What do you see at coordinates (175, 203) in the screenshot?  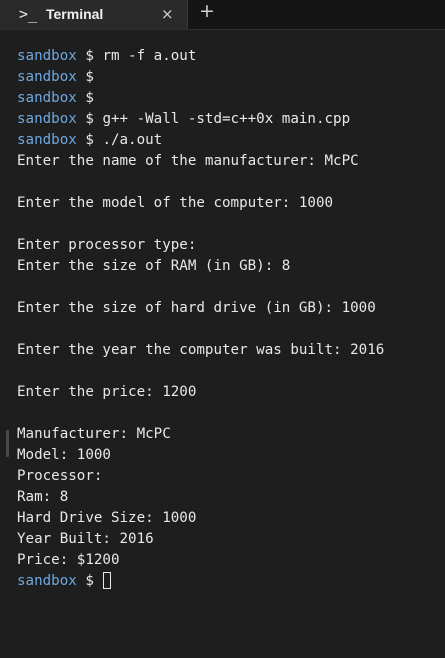 I see `output-line: Enter the model of the computer: 1000` at bounding box center [175, 203].